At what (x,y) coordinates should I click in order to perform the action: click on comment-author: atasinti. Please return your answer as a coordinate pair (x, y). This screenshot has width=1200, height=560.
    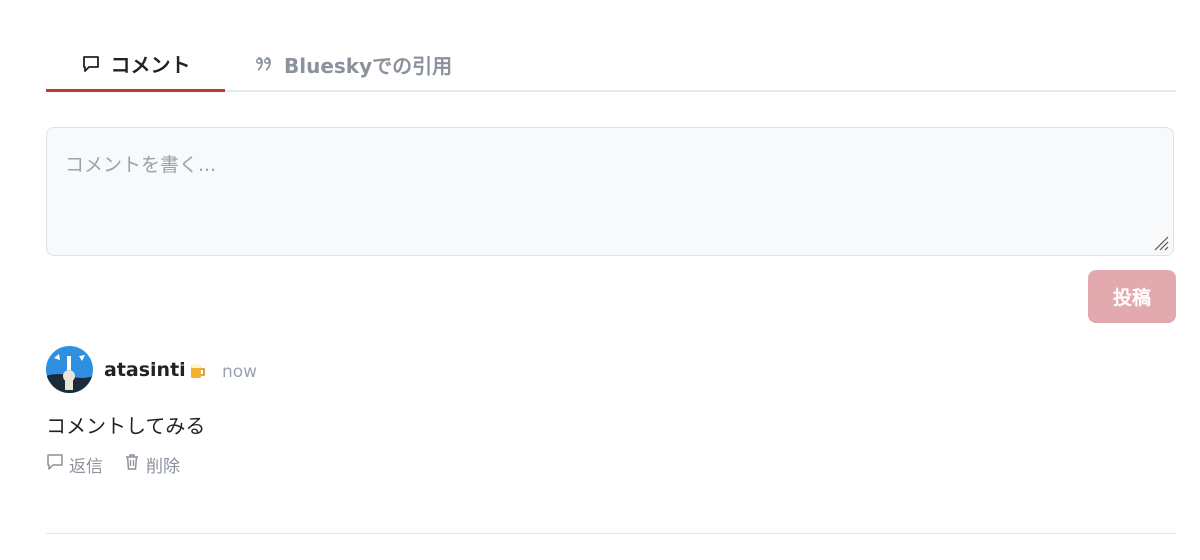
    Looking at the image, I should click on (155, 370).